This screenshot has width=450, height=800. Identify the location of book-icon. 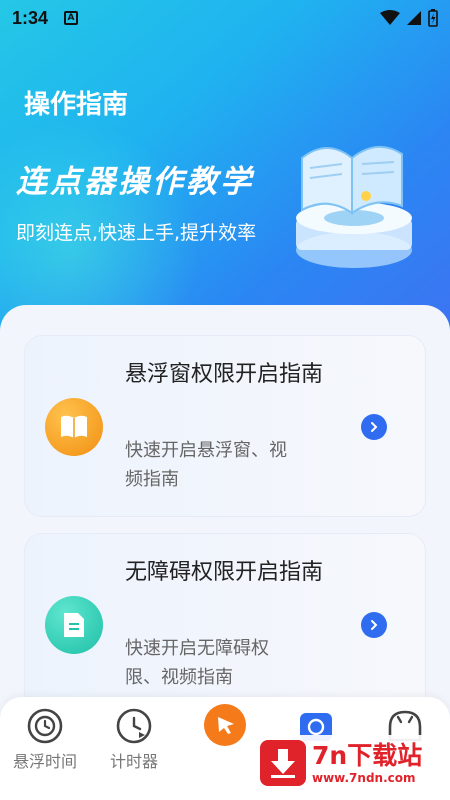
(74, 427).